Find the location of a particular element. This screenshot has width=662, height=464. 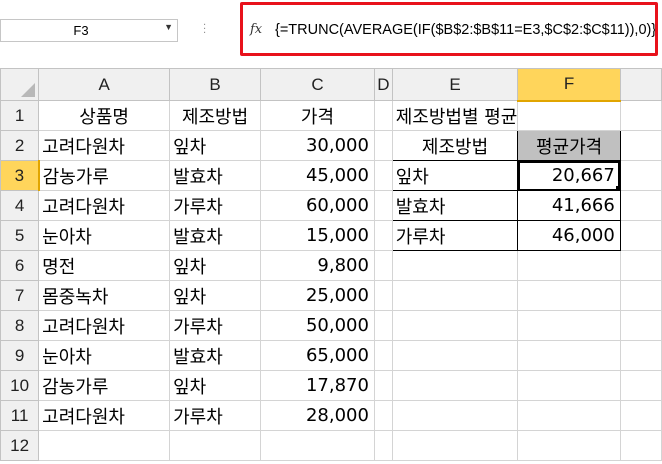

cell-g12 is located at coordinates (640, 445).